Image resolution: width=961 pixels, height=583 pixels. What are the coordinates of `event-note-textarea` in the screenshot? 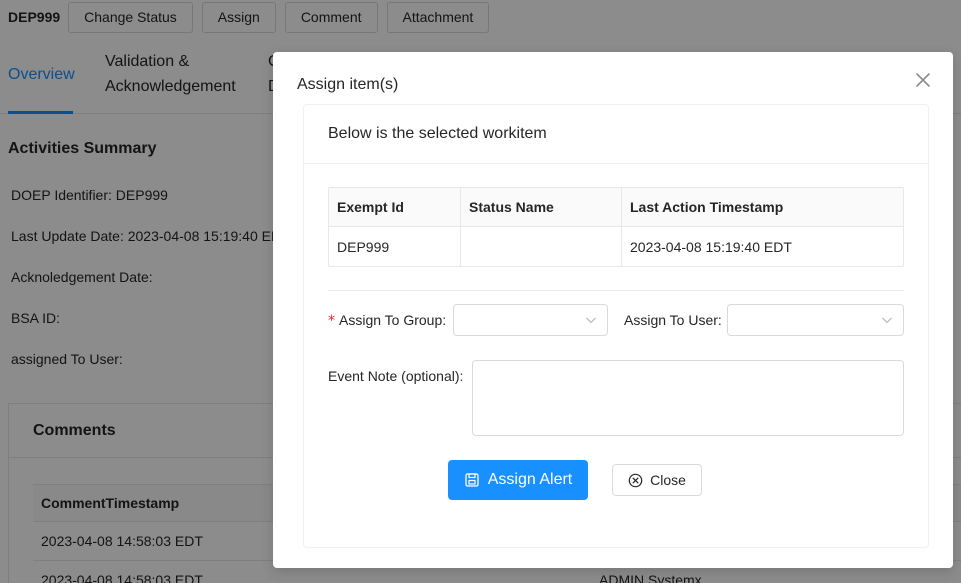 It's located at (688, 398).